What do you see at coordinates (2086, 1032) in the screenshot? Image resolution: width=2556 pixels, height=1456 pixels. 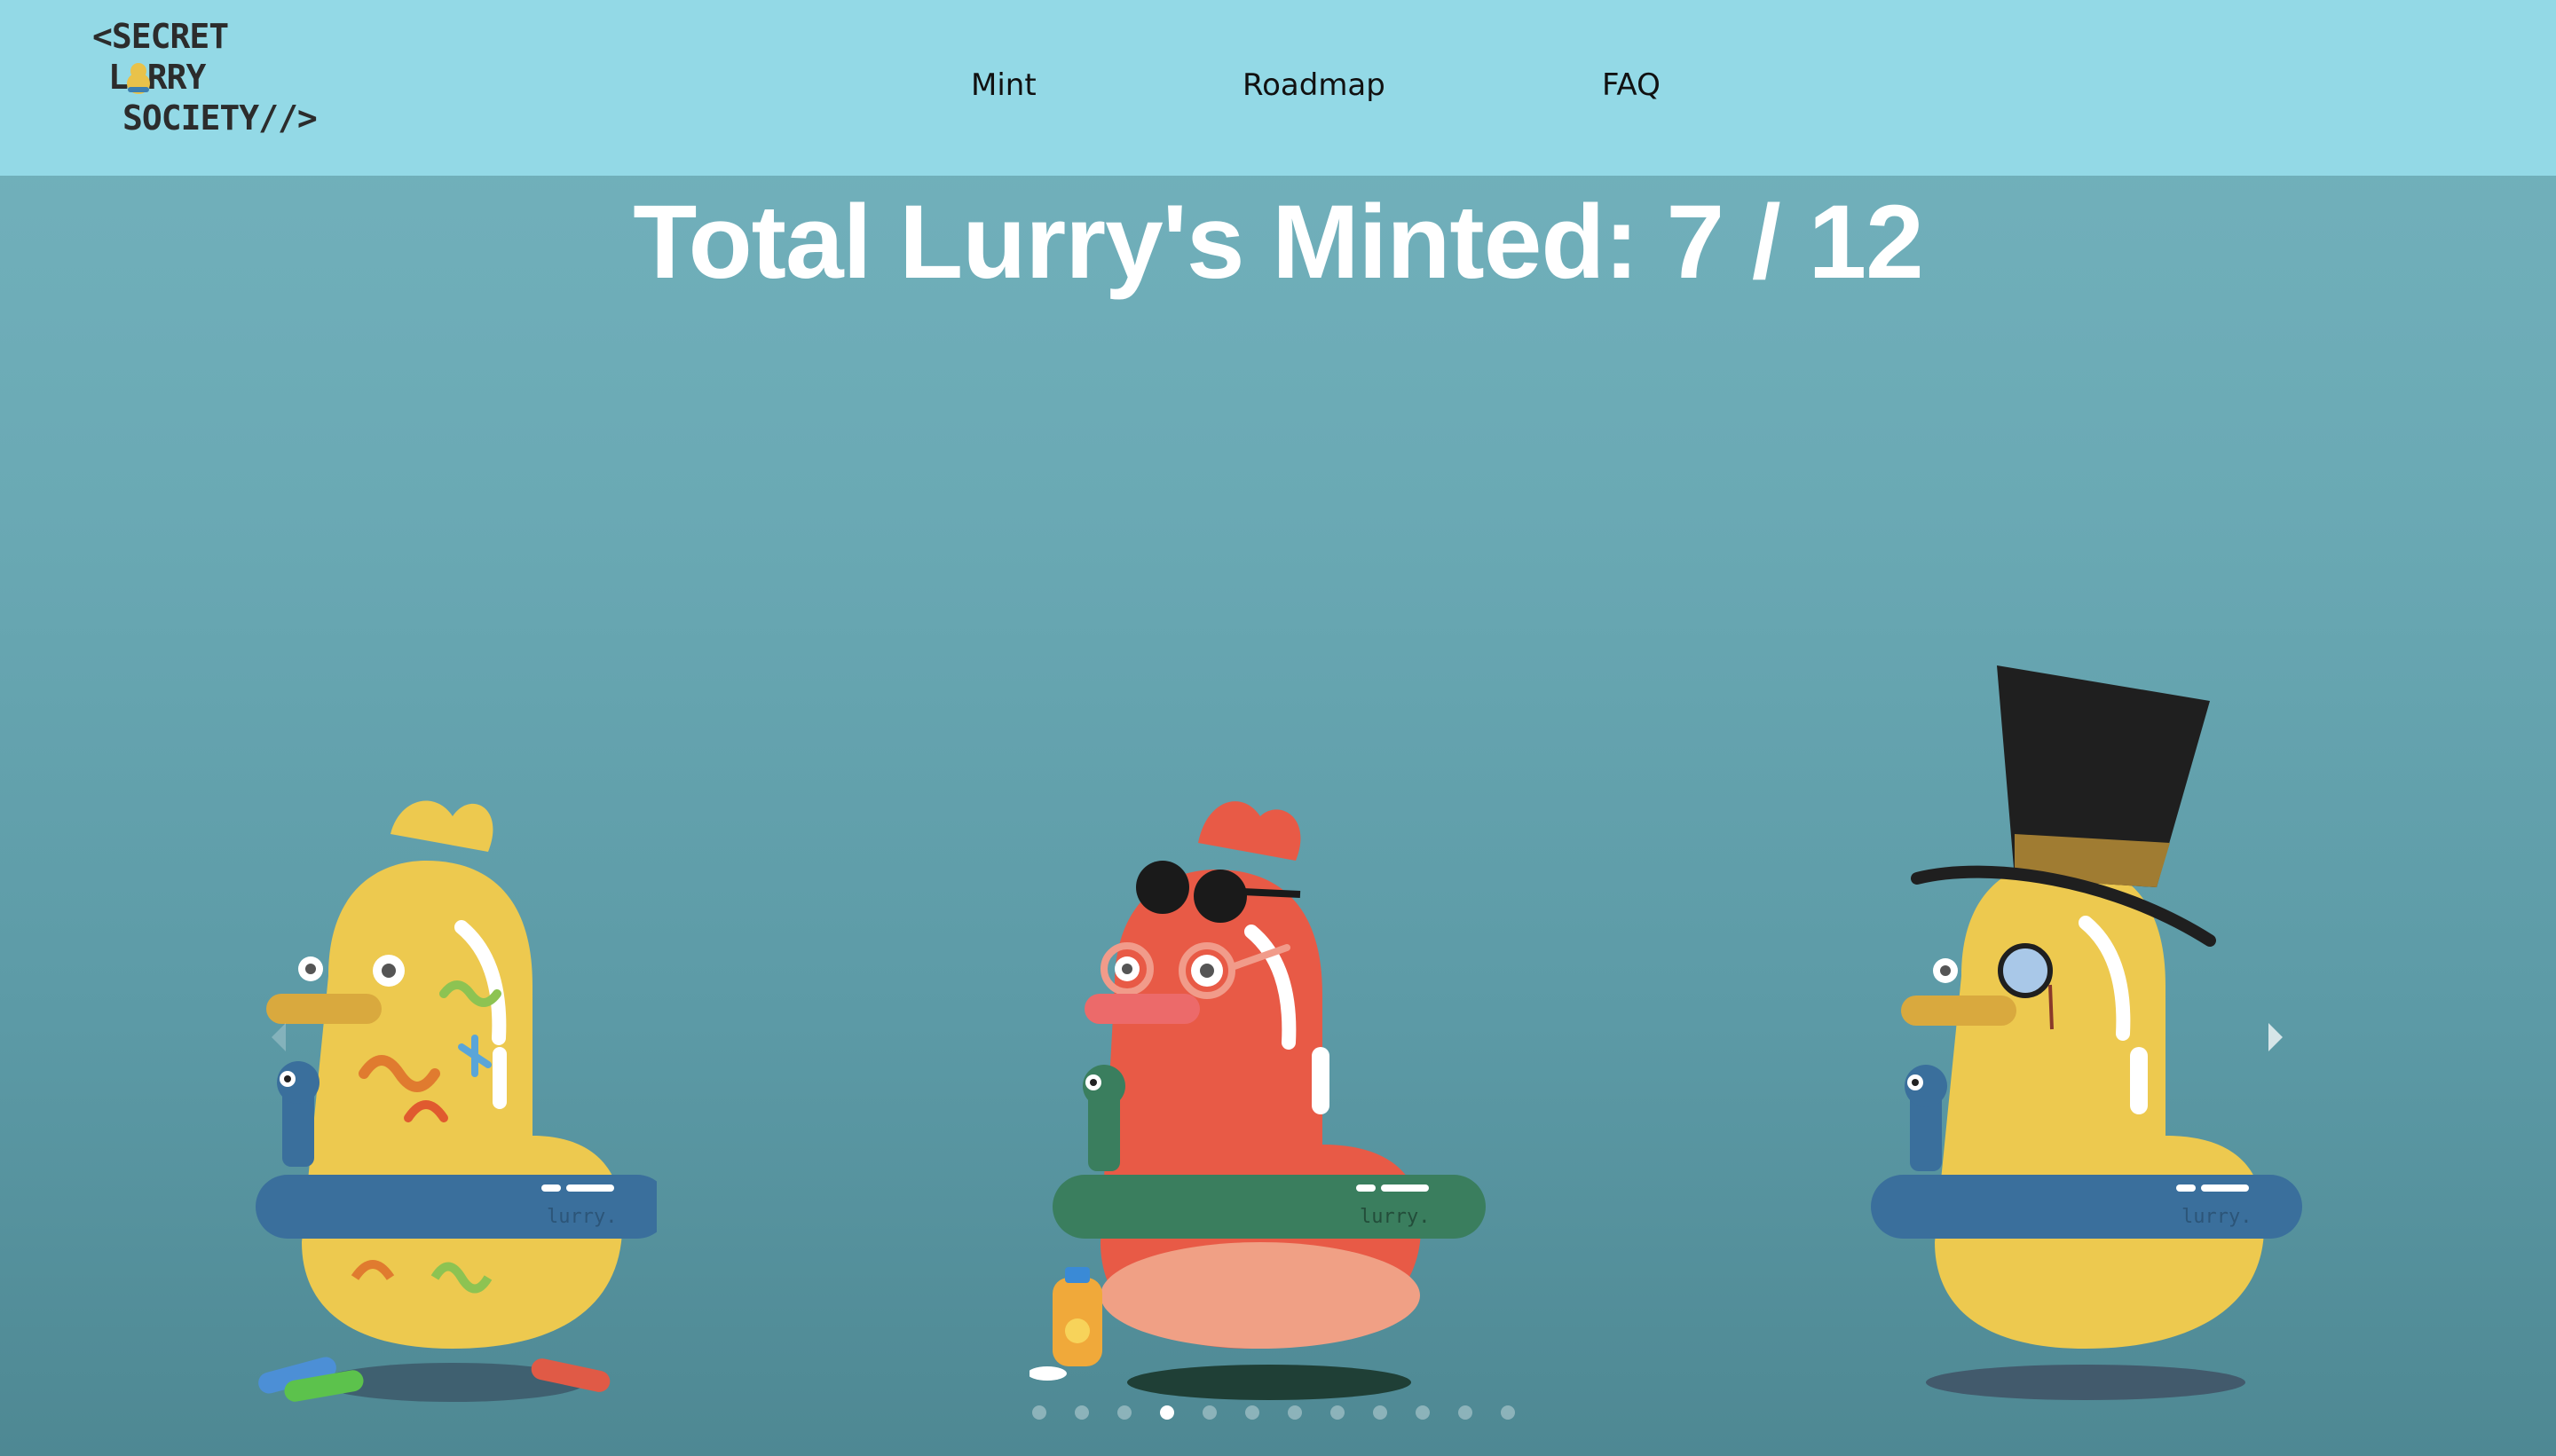 I see `tophat-duck-image: lurry.` at bounding box center [2086, 1032].